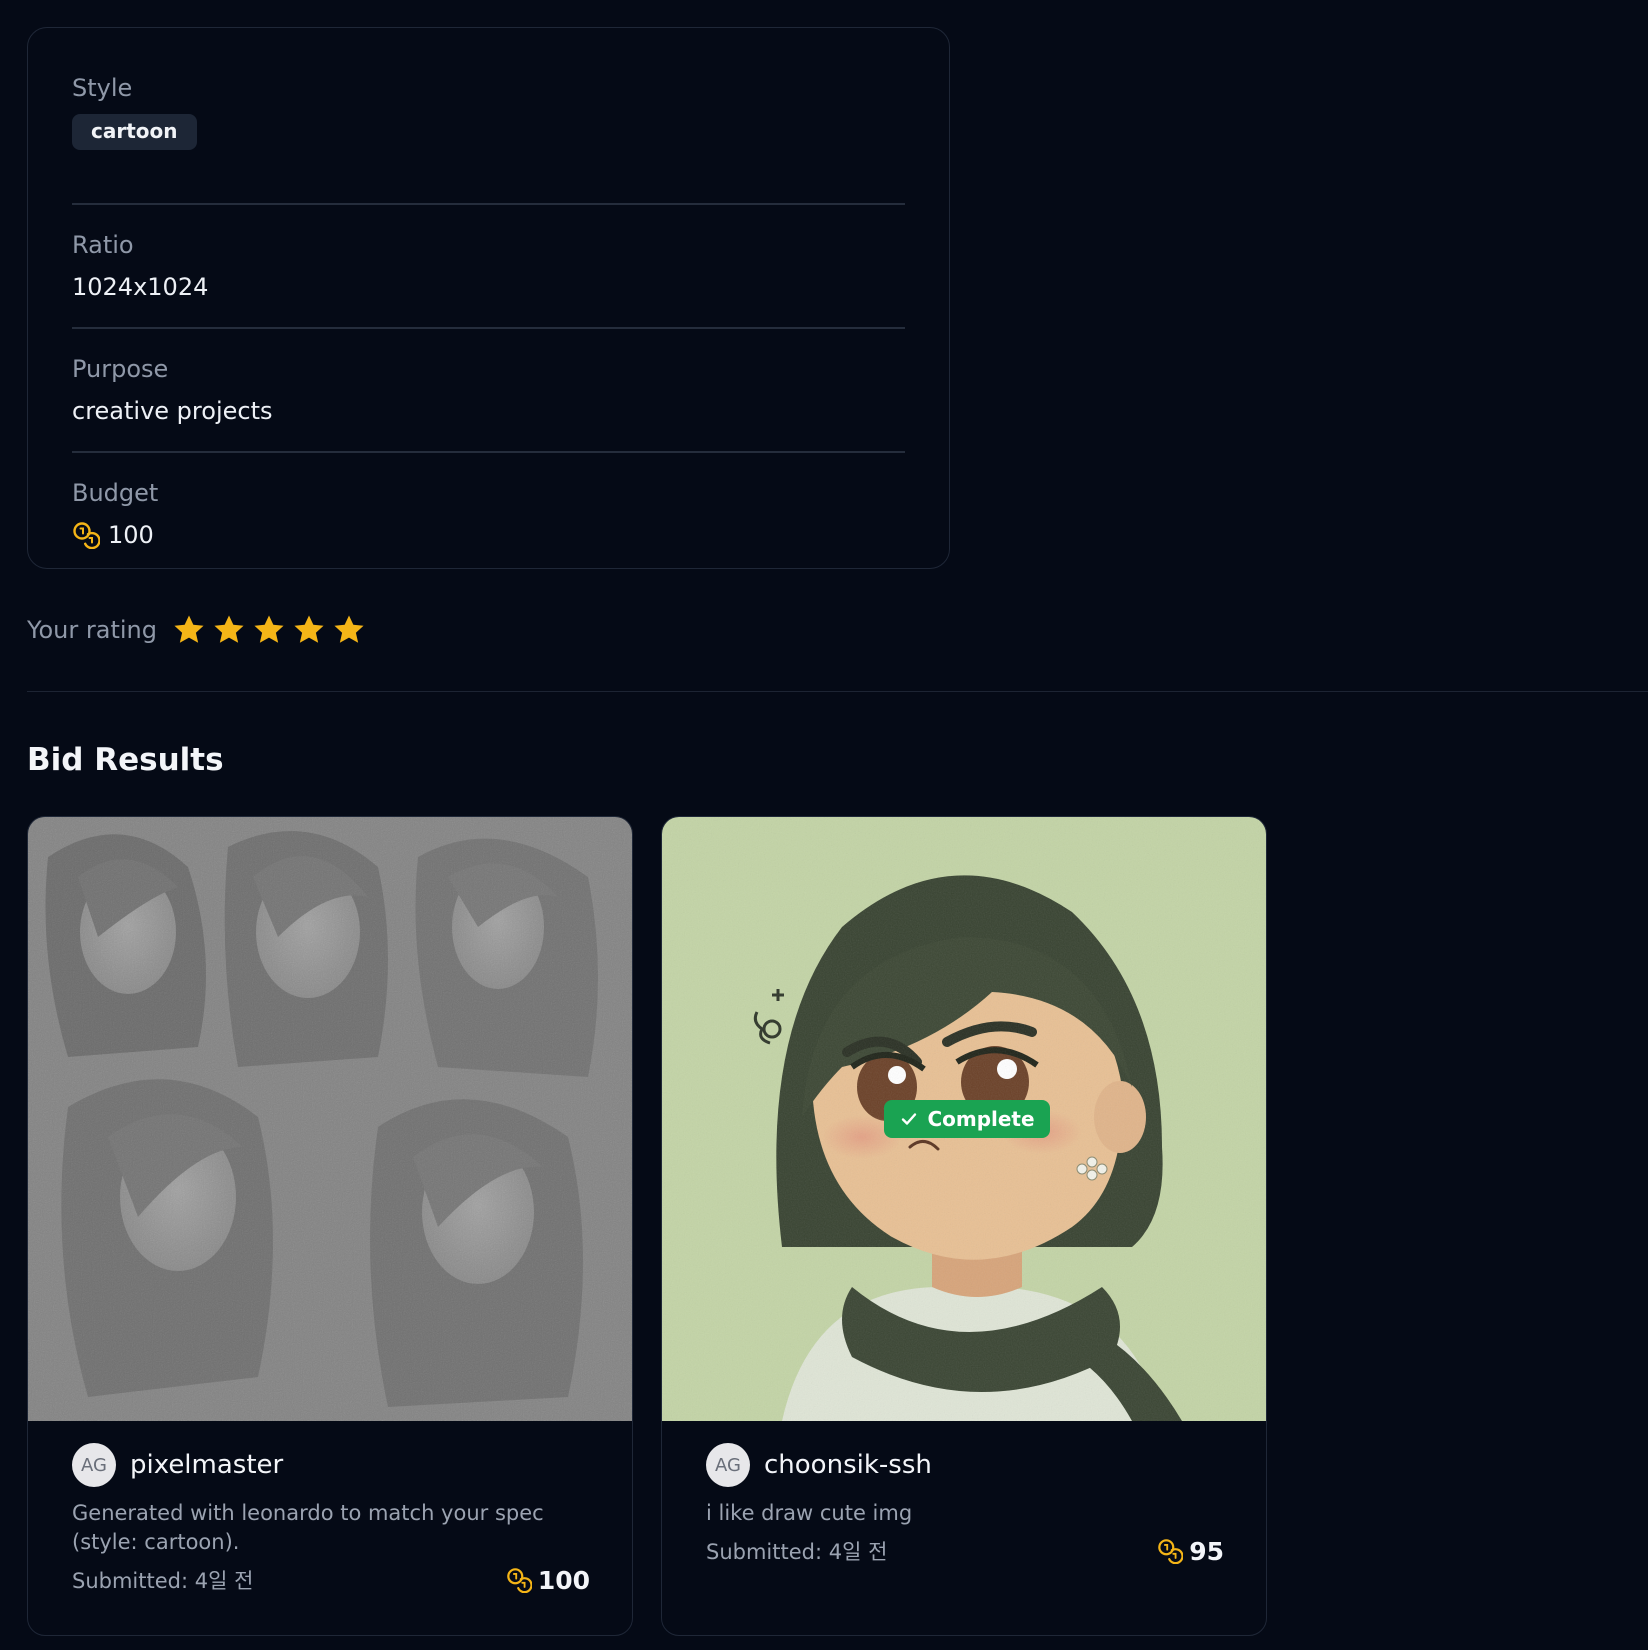  I want to click on spec-ratio-row: Ratio 1024x1024, so click(488, 265).